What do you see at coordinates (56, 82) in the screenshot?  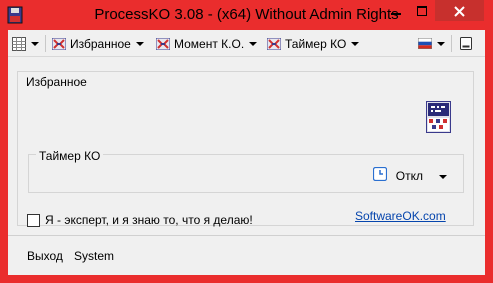 I see `favorites-heading: Избранное` at bounding box center [56, 82].